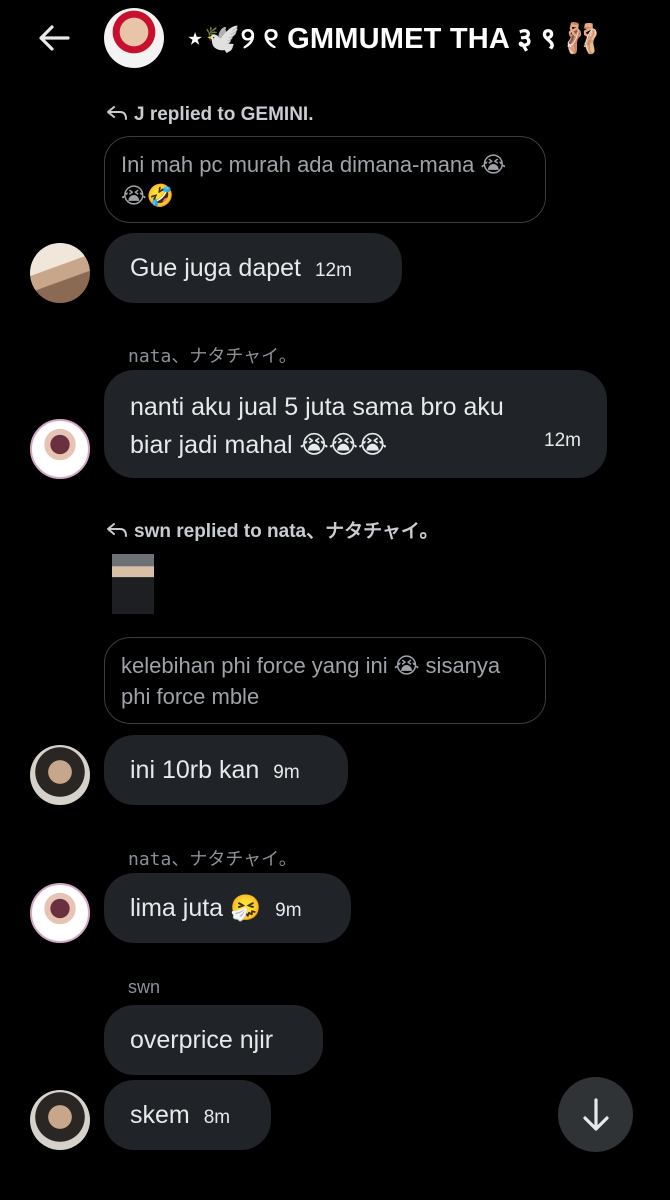 The height and width of the screenshot is (1200, 670). Describe the element at coordinates (286, 531) in the screenshot. I see `reply-note-text: swn replied to nata、ナタチャイ。` at that location.